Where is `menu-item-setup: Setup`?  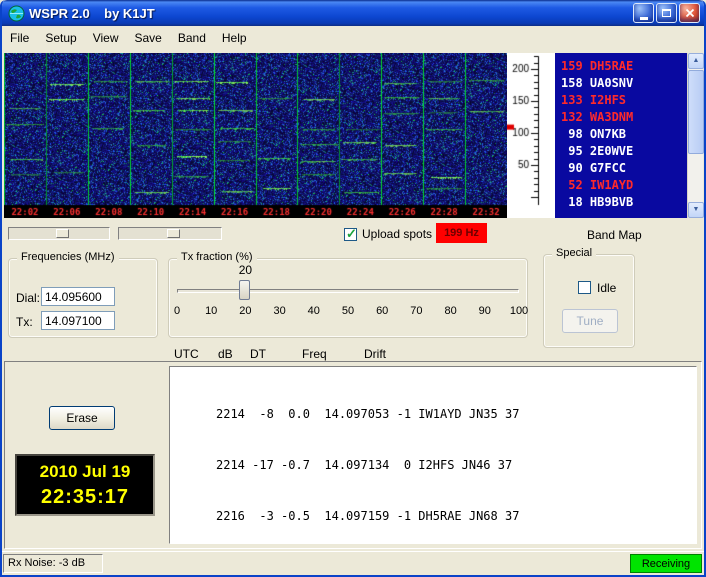 menu-item-setup: Setup is located at coordinates (60, 38).